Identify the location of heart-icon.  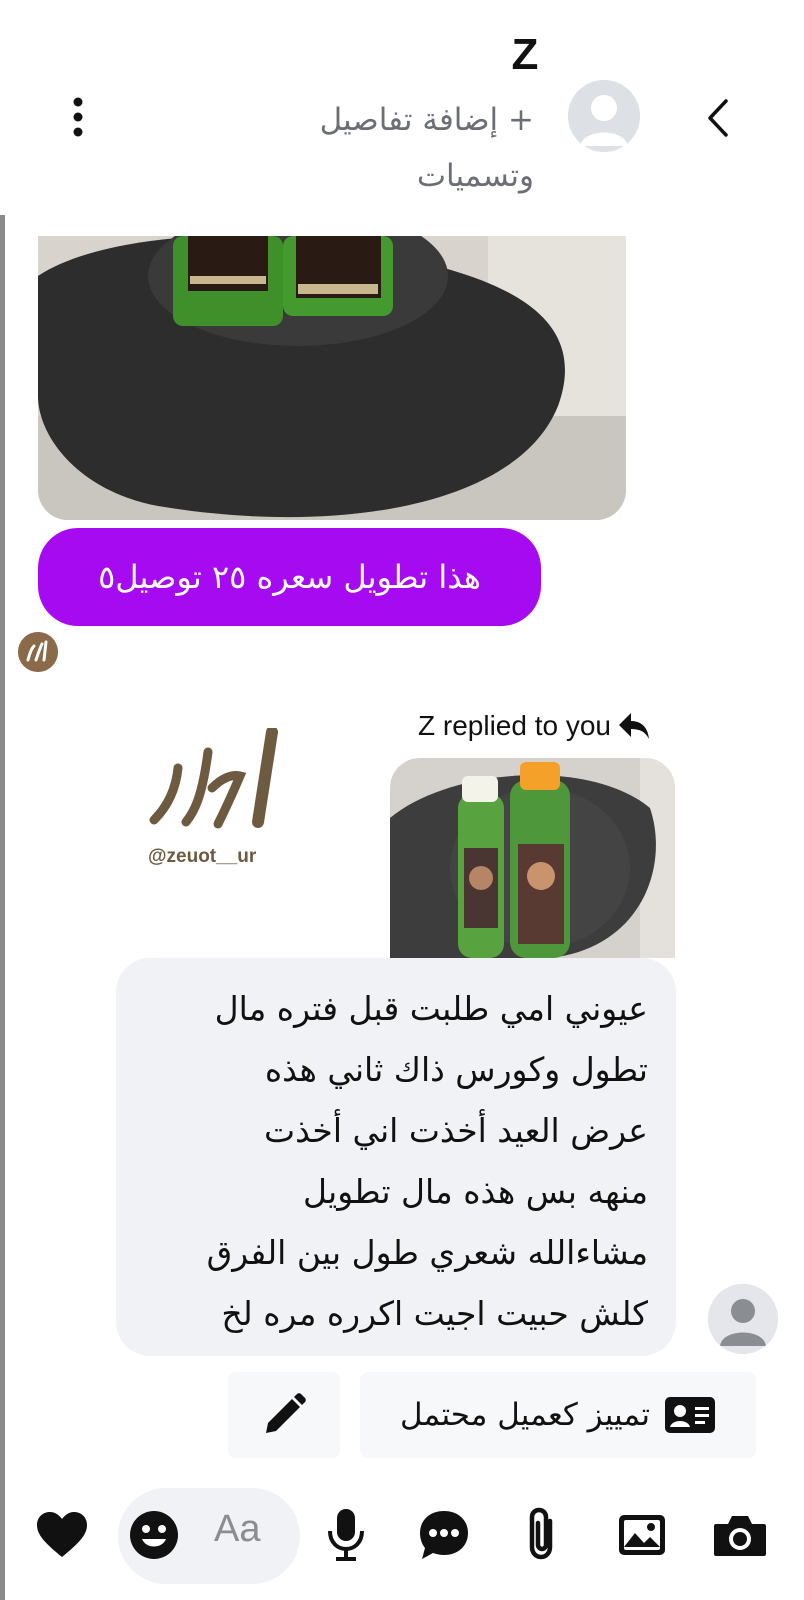
(62, 1534).